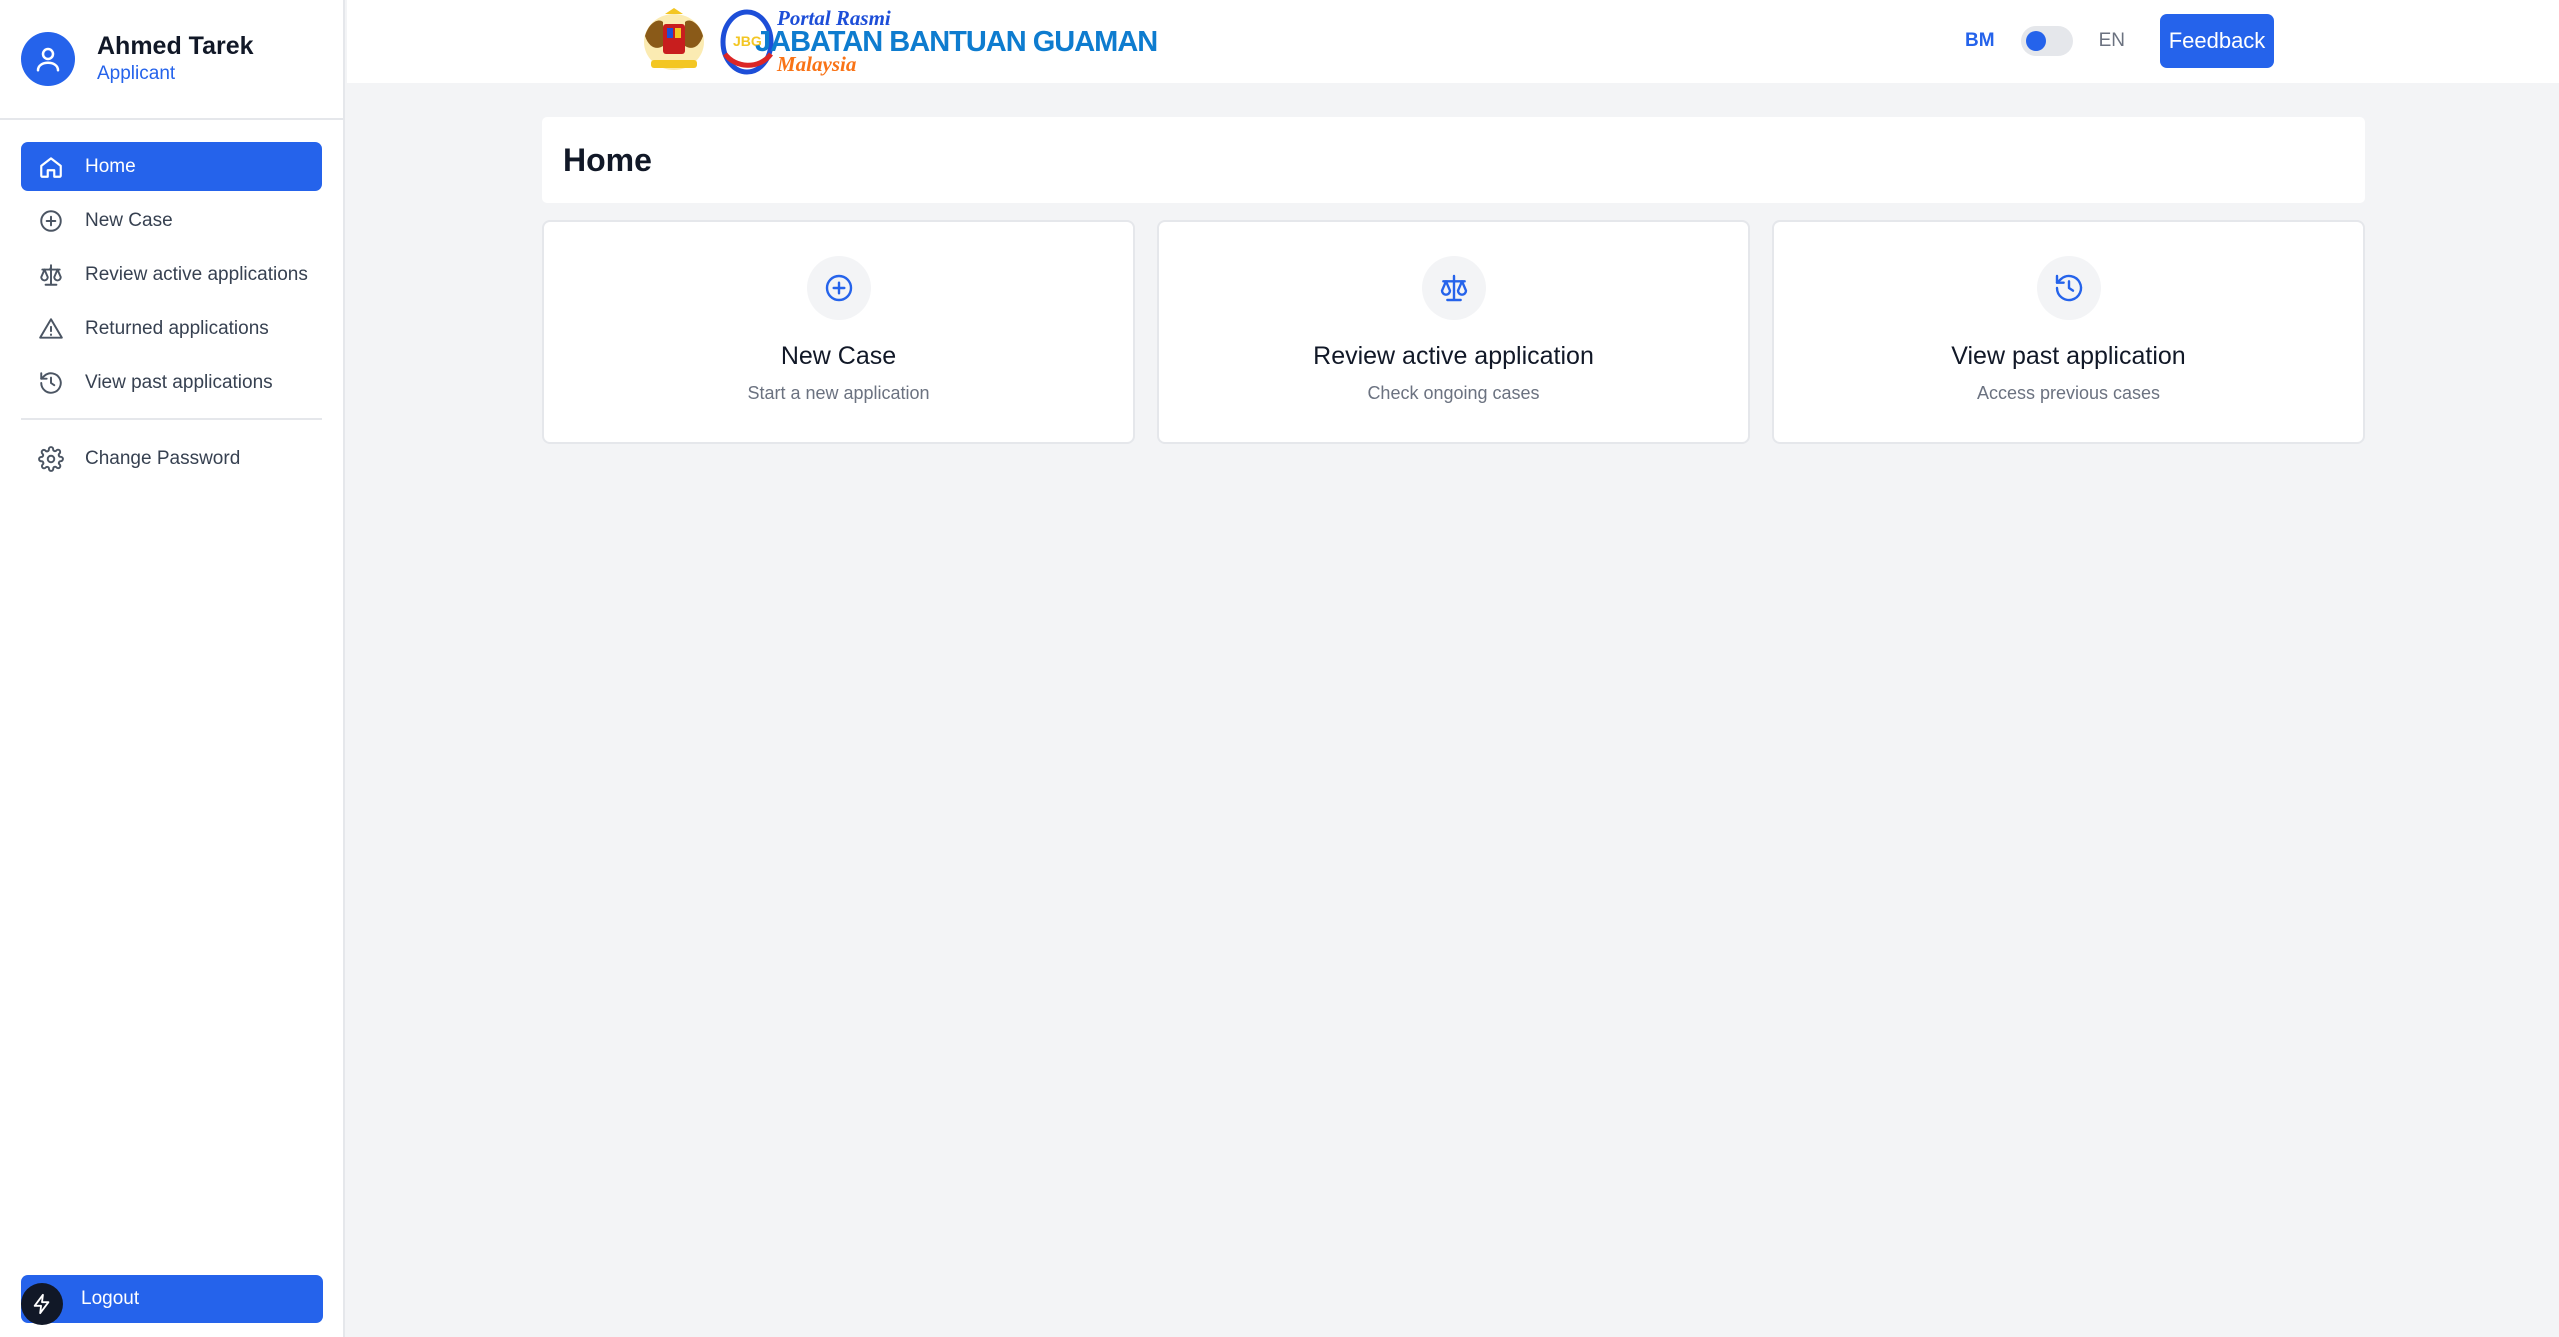  I want to click on gear-icon, so click(51, 459).